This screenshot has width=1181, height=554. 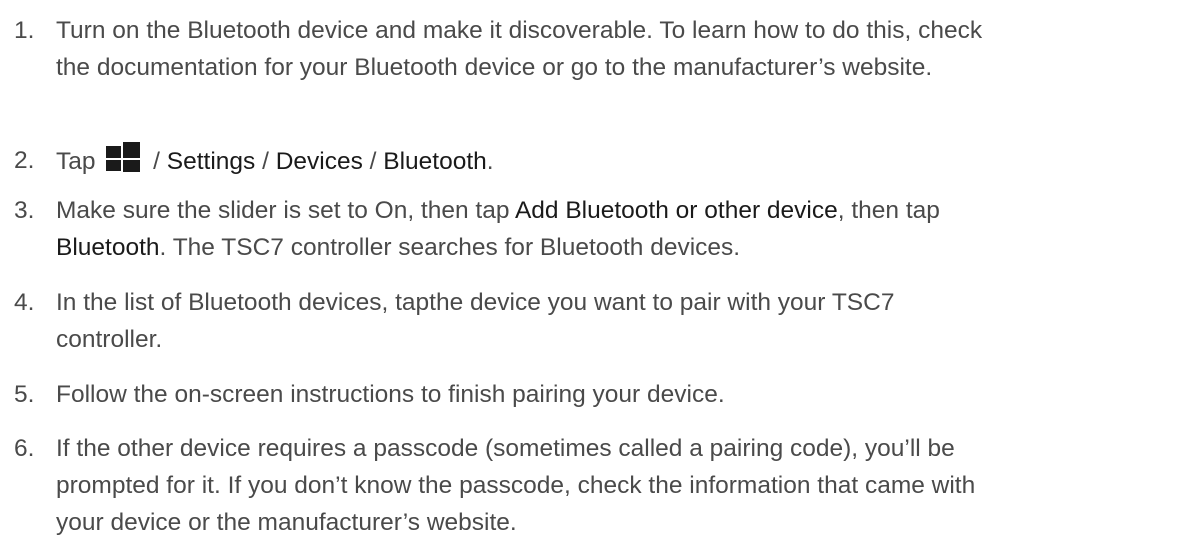 I want to click on step-text-suffix: ., so click(x=490, y=161).